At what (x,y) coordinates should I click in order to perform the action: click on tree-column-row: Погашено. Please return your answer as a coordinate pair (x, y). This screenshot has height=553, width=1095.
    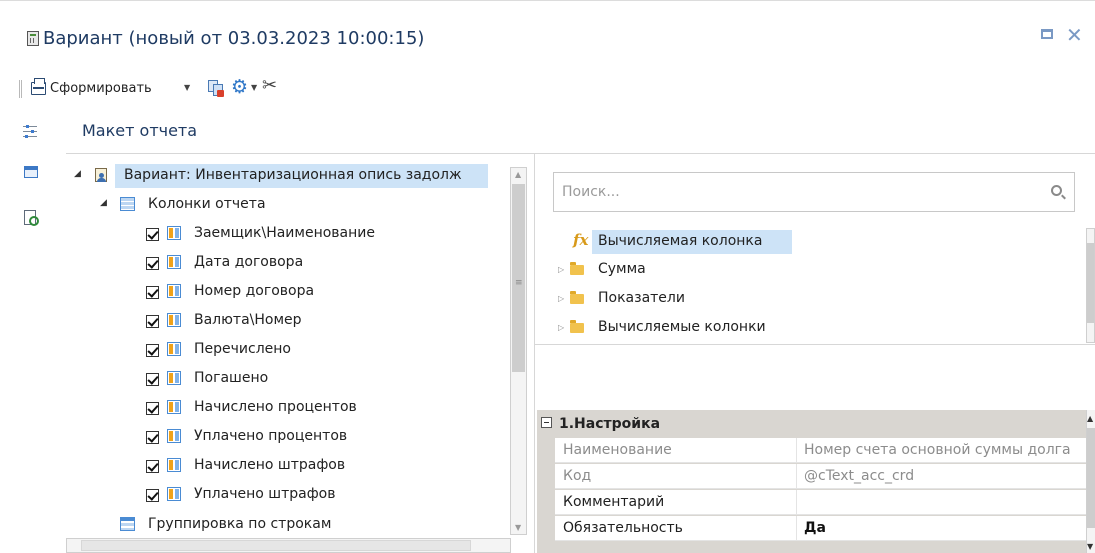
    Looking at the image, I should click on (288, 379).